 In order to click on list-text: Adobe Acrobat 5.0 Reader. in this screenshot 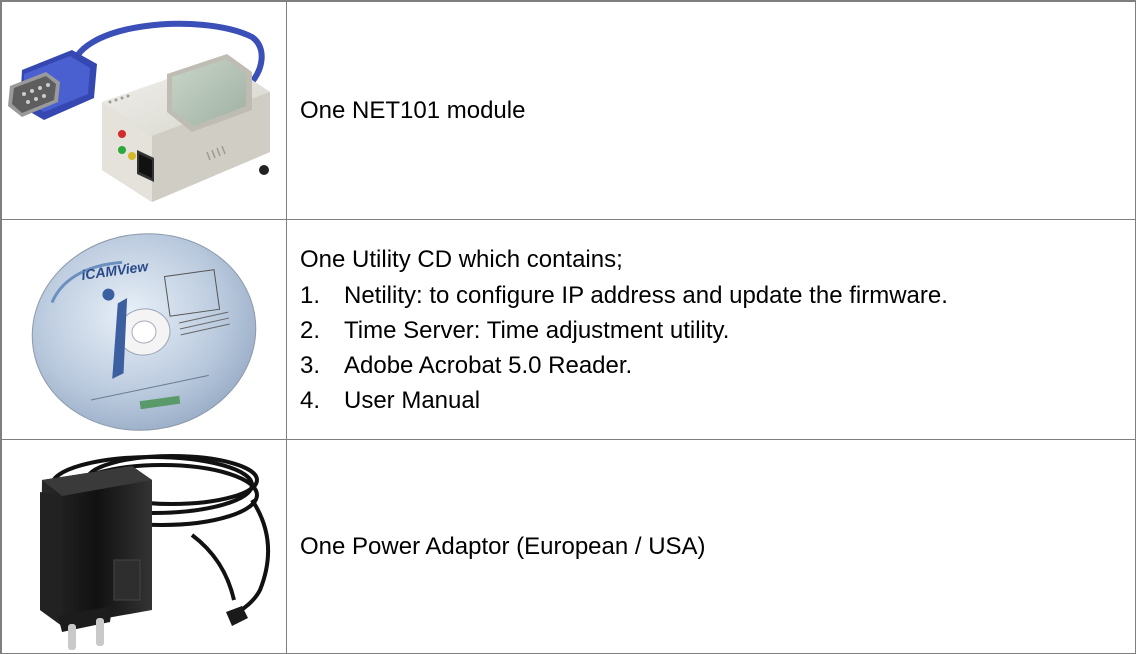, I will do `click(488, 365)`.